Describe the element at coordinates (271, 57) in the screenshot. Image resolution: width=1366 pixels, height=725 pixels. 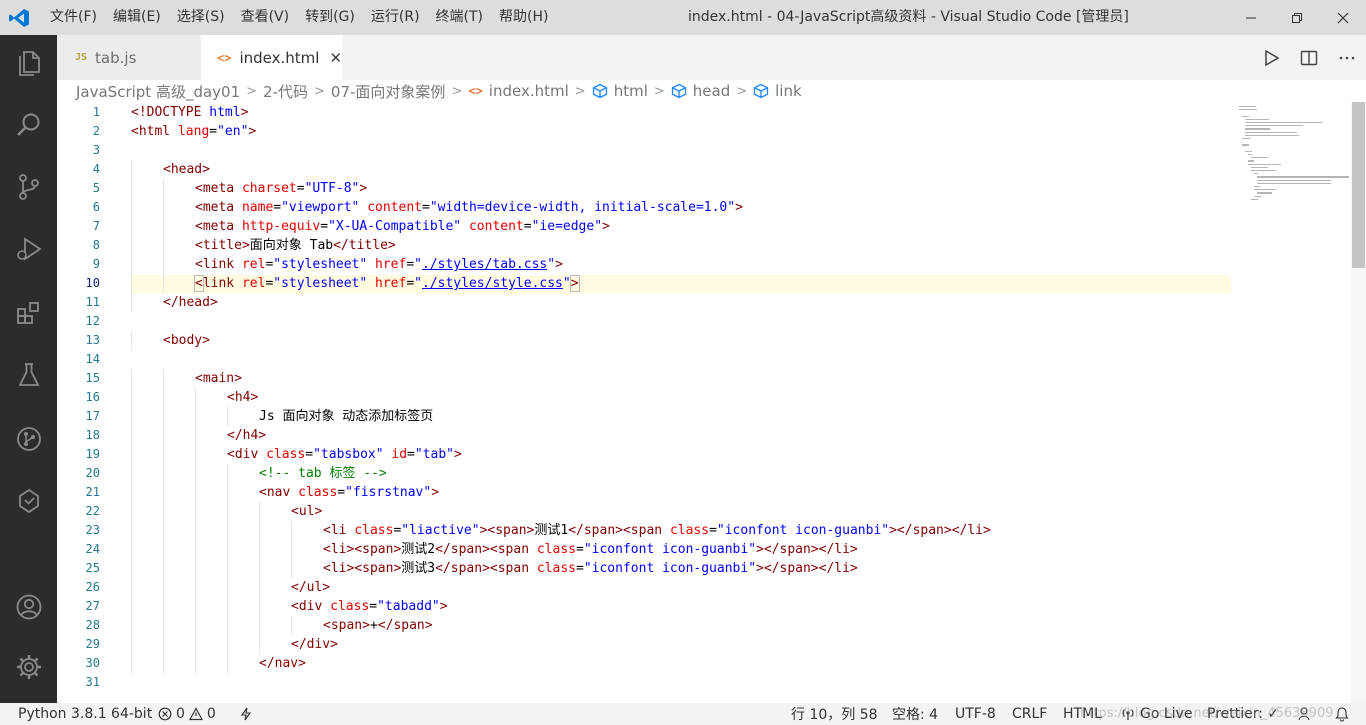
I see `tab-index-html: <> index.html ✕` at that location.